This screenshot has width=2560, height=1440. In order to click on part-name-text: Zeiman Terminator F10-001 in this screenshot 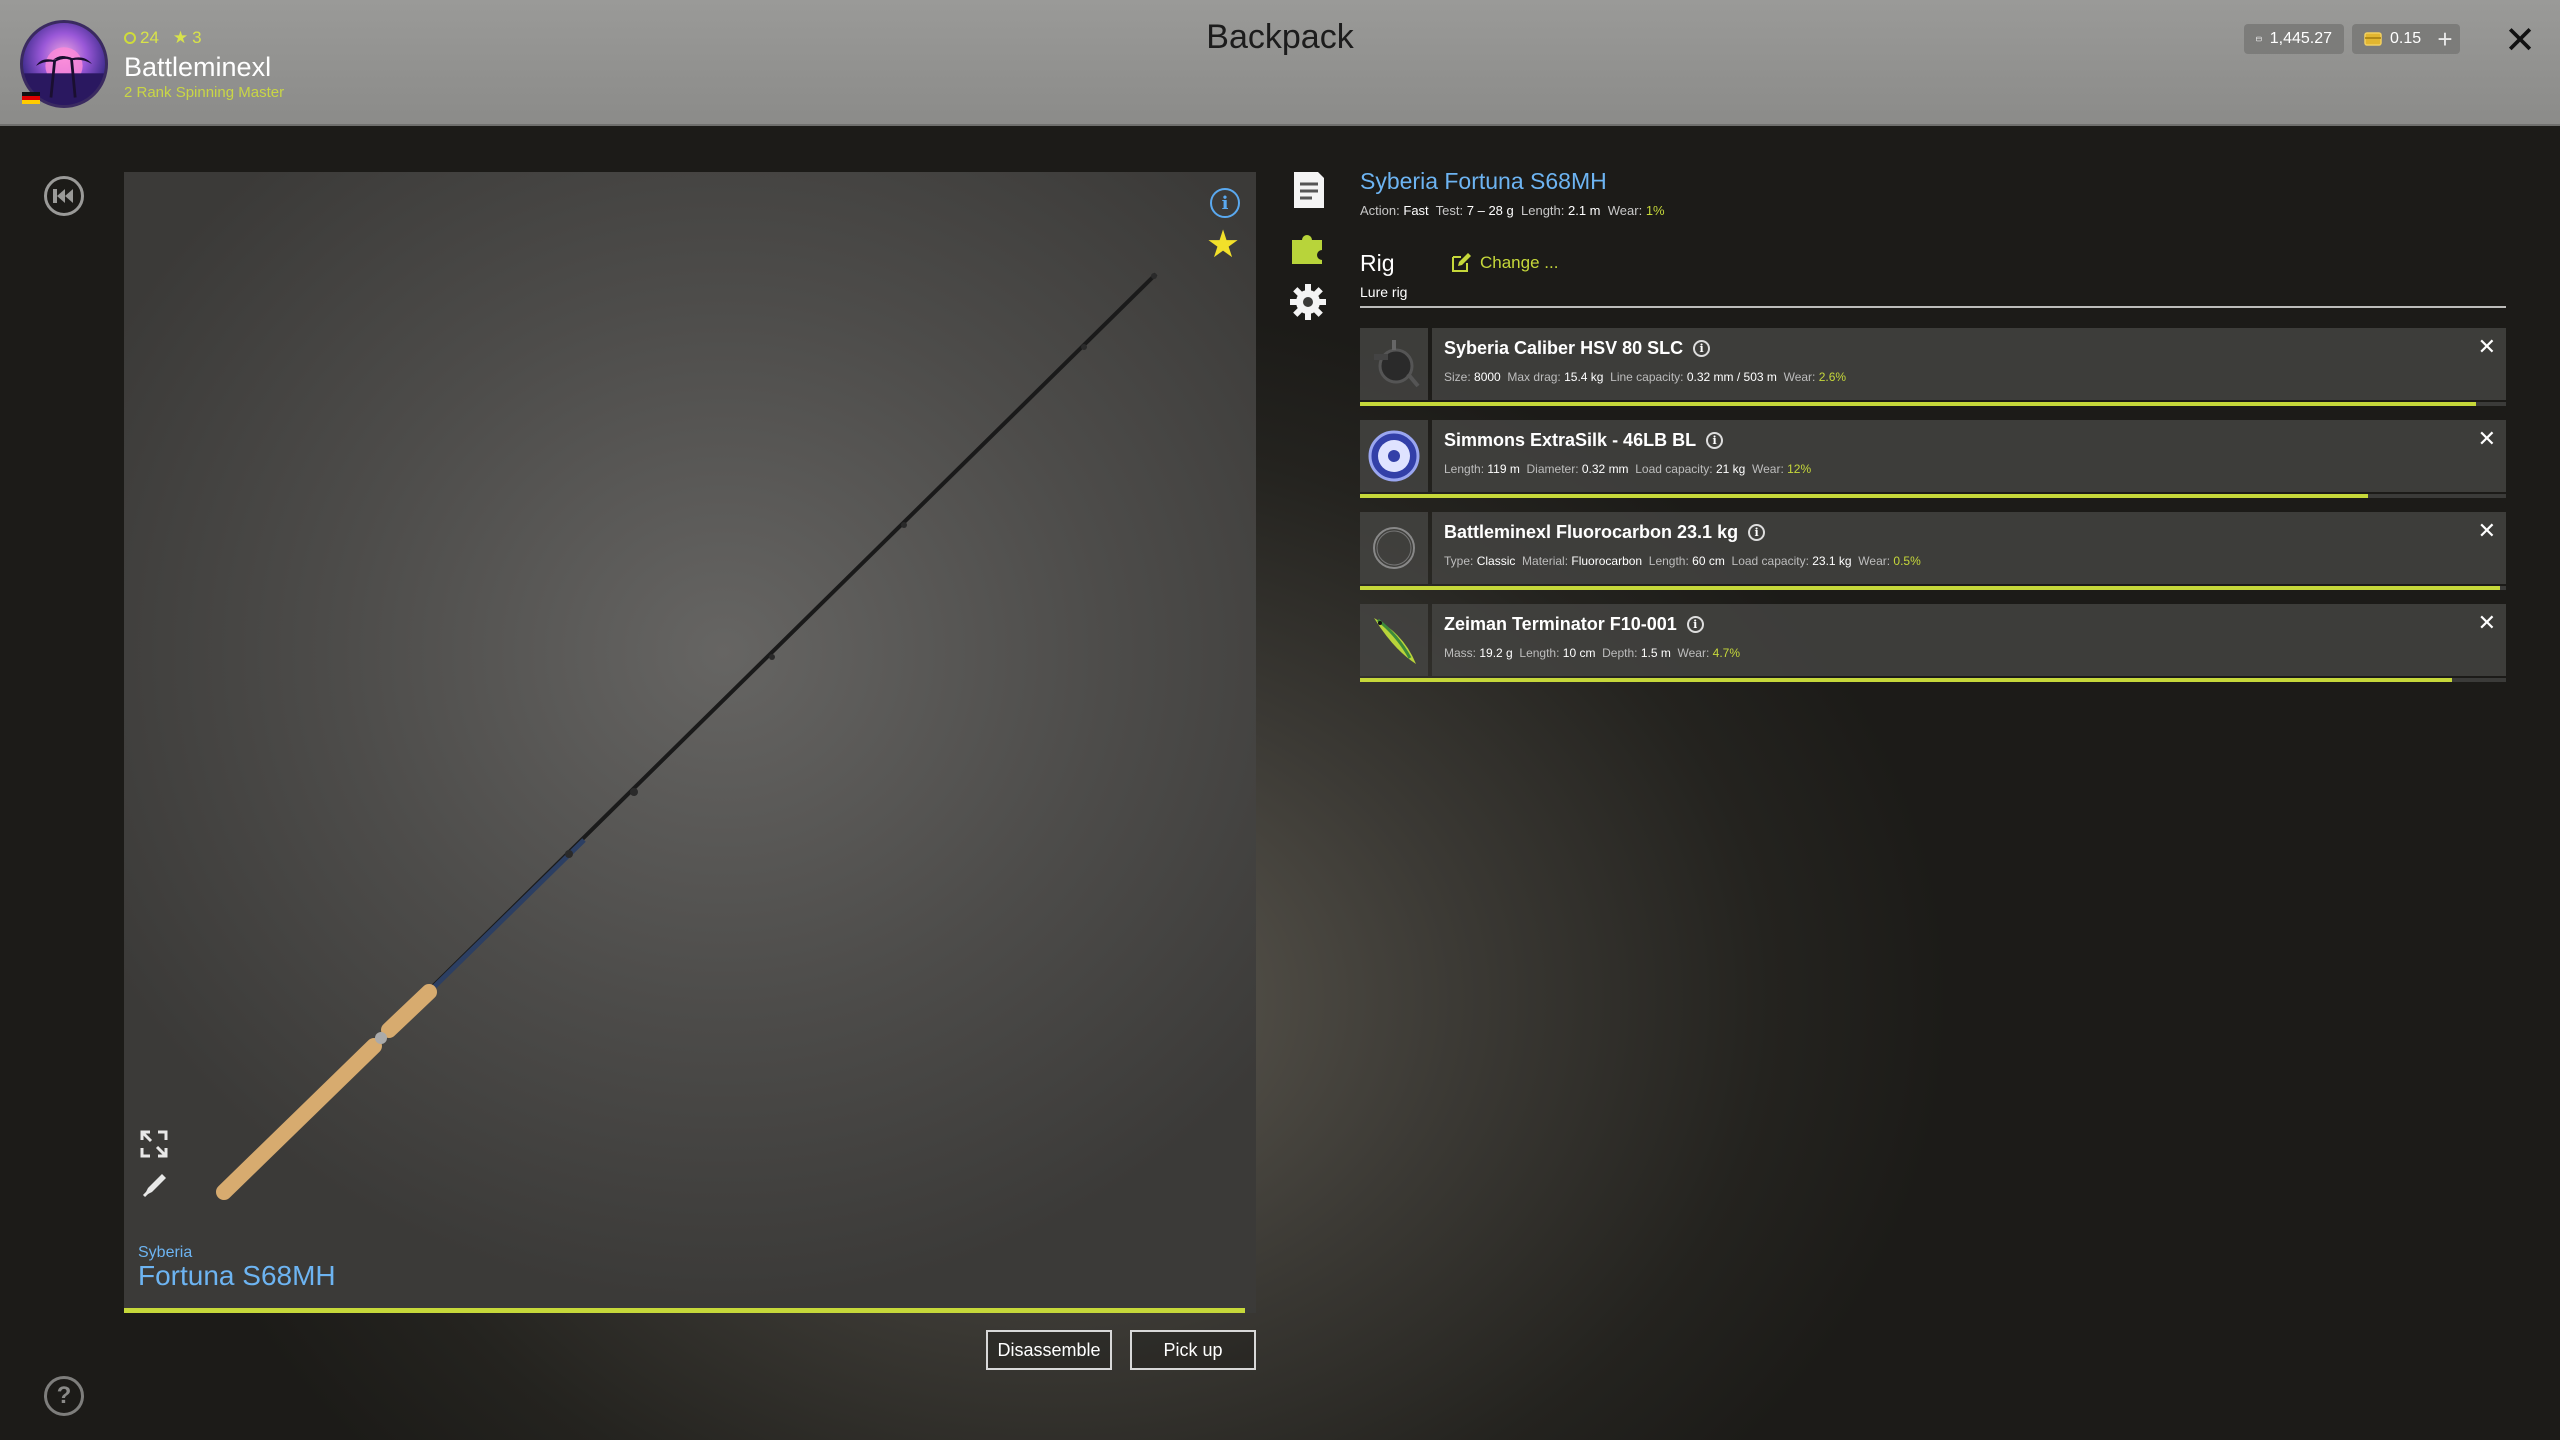, I will do `click(1560, 624)`.